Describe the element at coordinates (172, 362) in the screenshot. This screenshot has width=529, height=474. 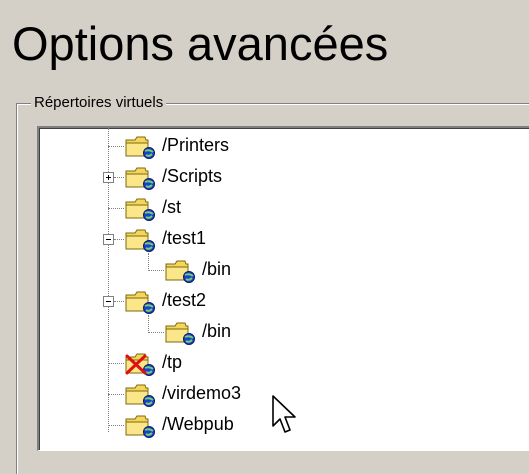
I see `tree-item-label: /tp` at that location.